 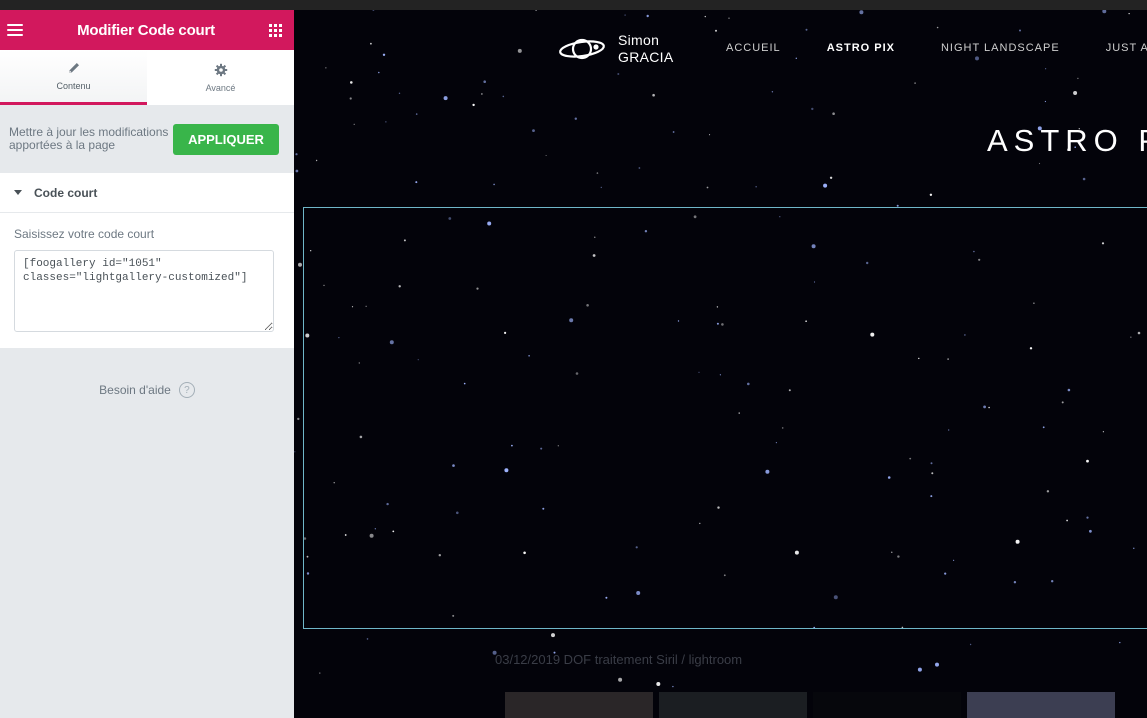 I want to click on panel-header: Modifier Code court, so click(x=147, y=30).